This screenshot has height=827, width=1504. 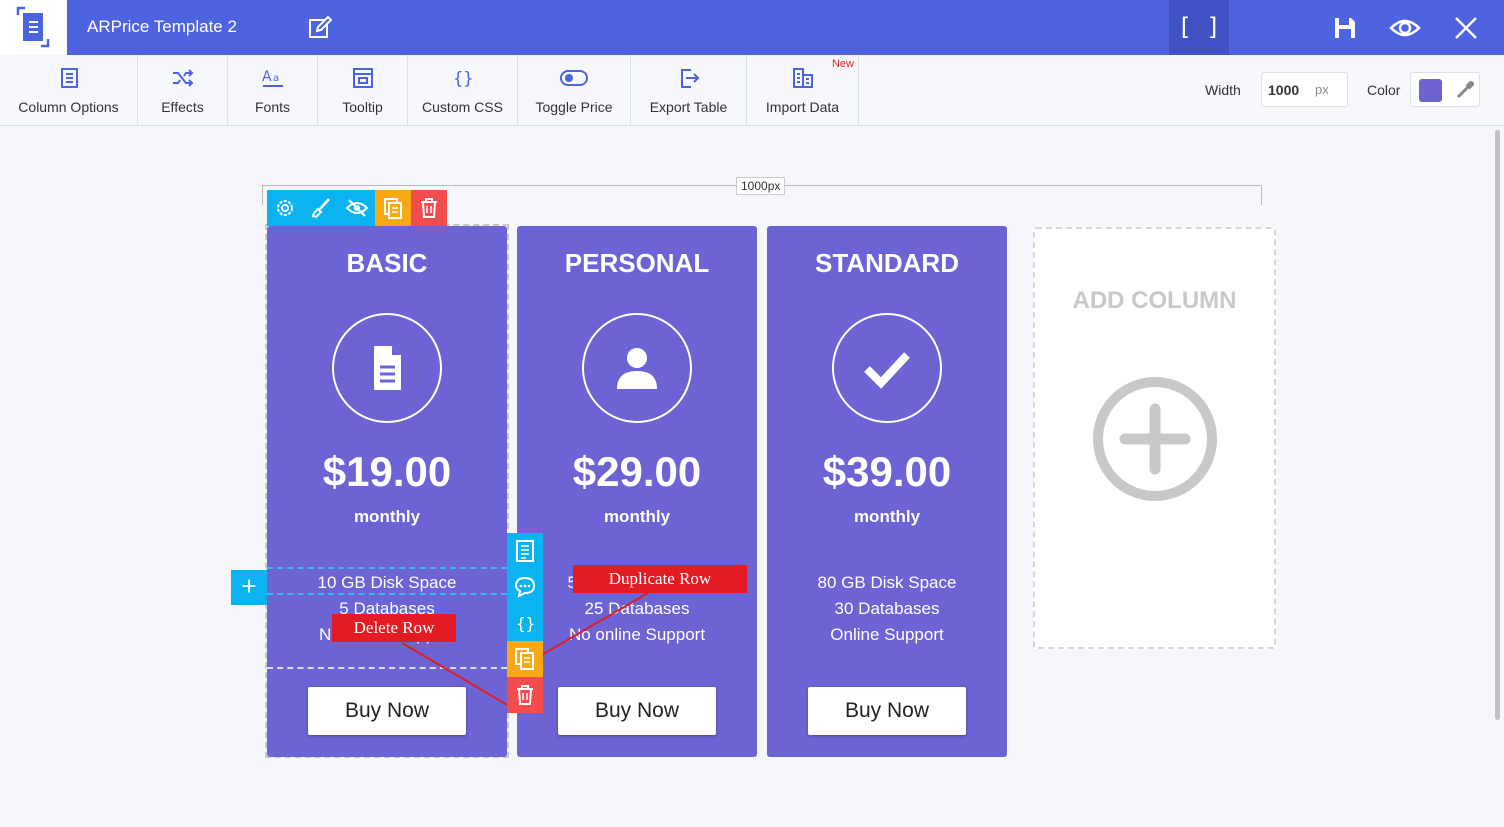 I want to click on plan-feature: Online Support, so click(x=887, y=634).